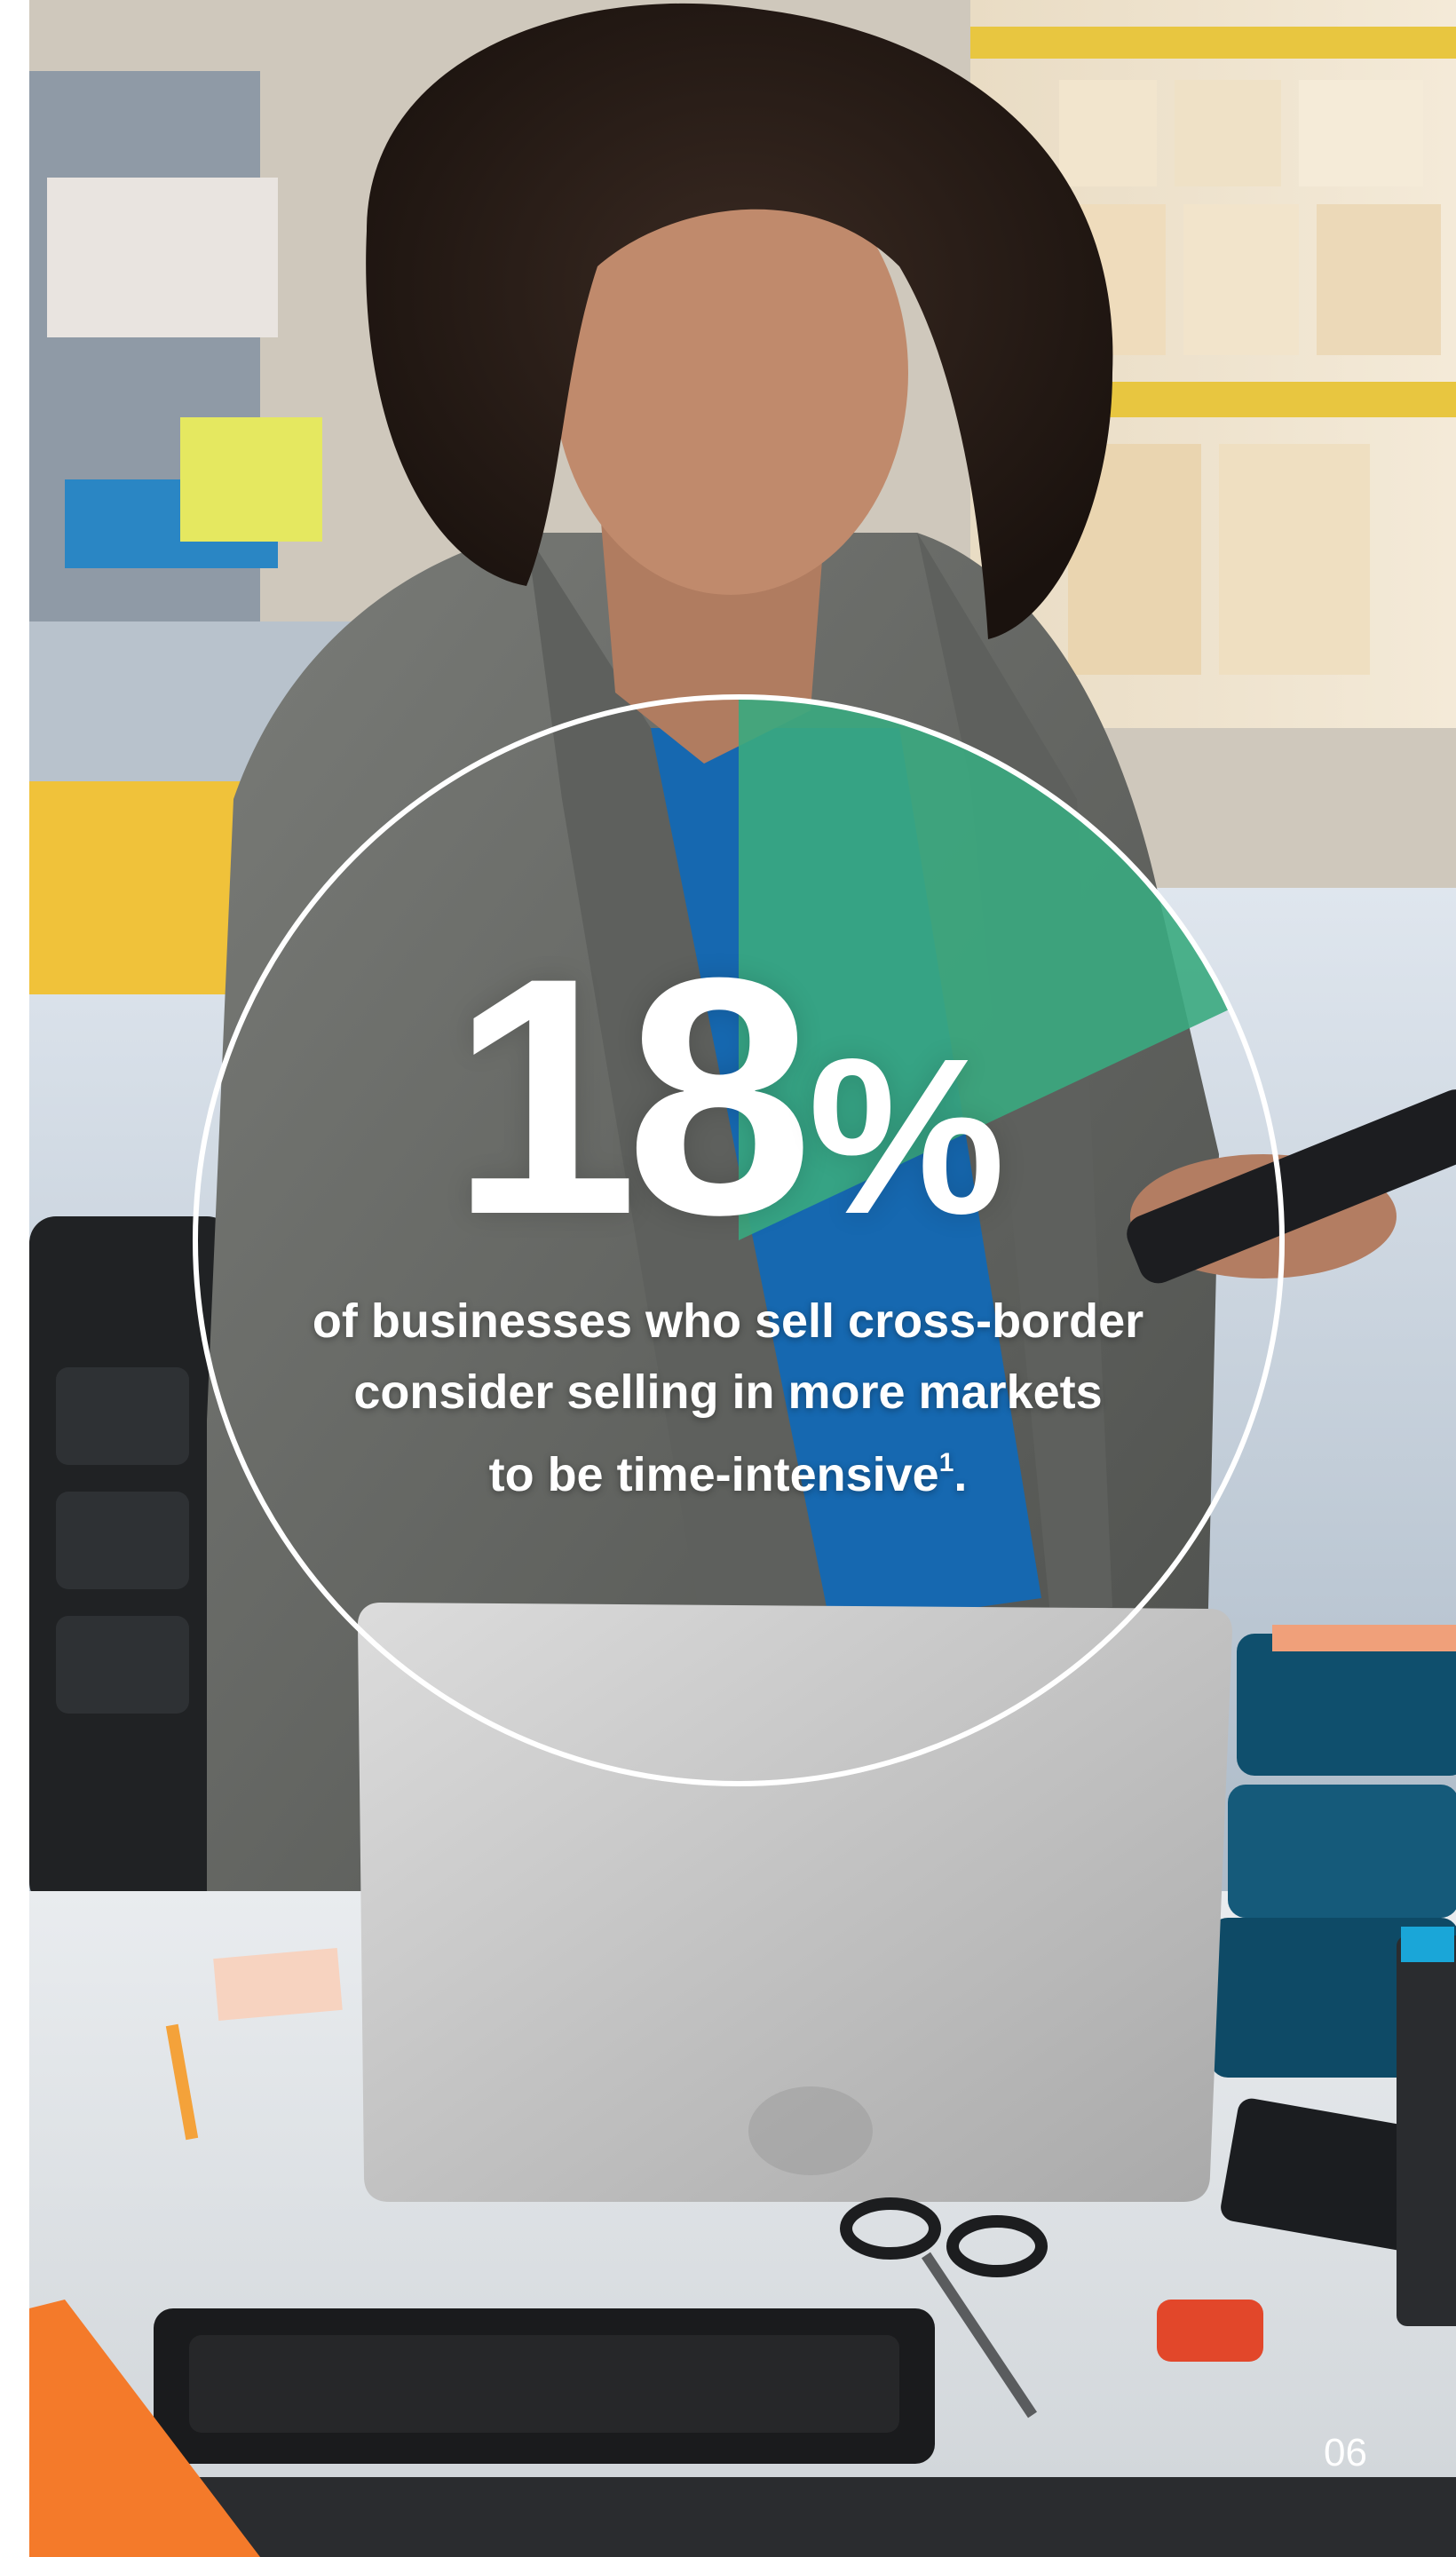  What do you see at coordinates (946, 1462) in the screenshot?
I see `footnote-marker: 1` at bounding box center [946, 1462].